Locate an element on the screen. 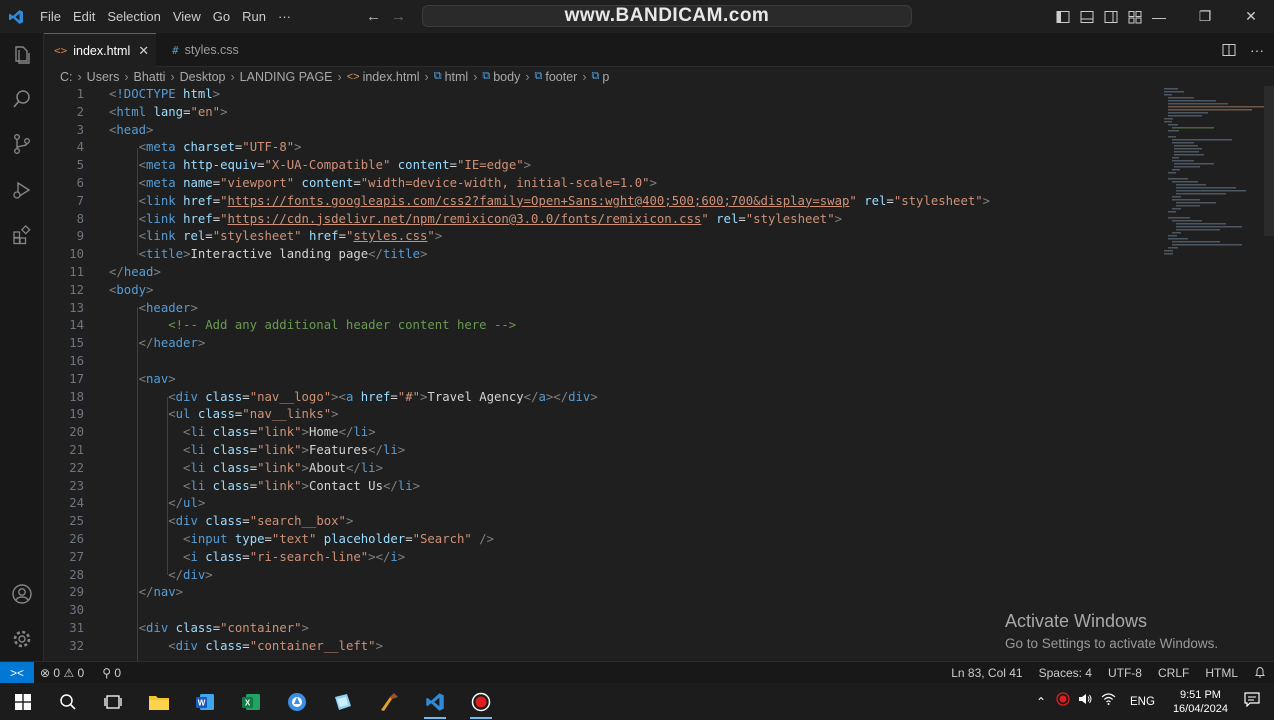 The height and width of the screenshot is (720, 1274). notepad-icon is located at coordinates (343, 701).